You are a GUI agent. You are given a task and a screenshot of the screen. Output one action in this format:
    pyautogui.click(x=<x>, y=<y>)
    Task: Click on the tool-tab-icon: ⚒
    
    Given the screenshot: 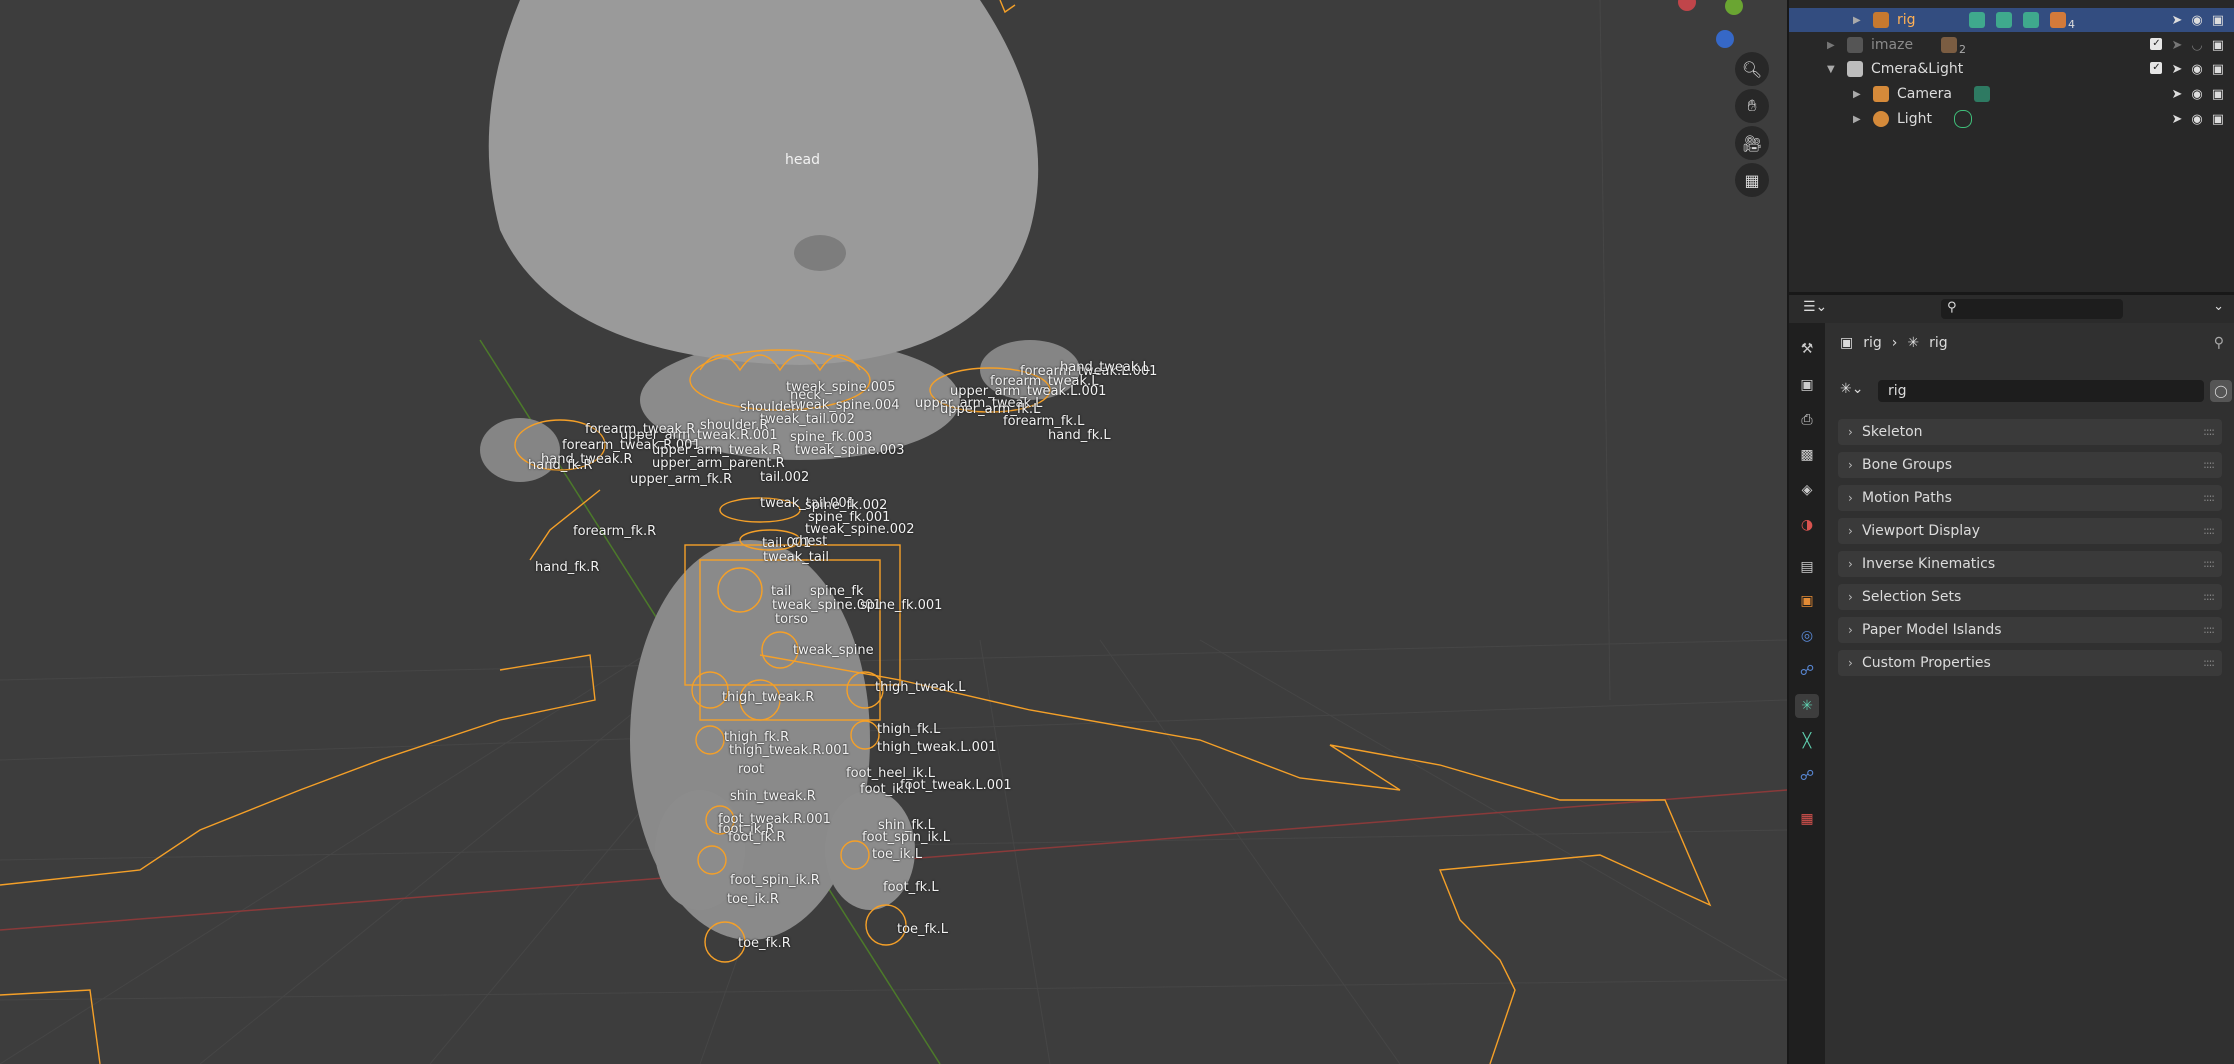 What is the action you would take?
    pyautogui.click(x=1807, y=349)
    